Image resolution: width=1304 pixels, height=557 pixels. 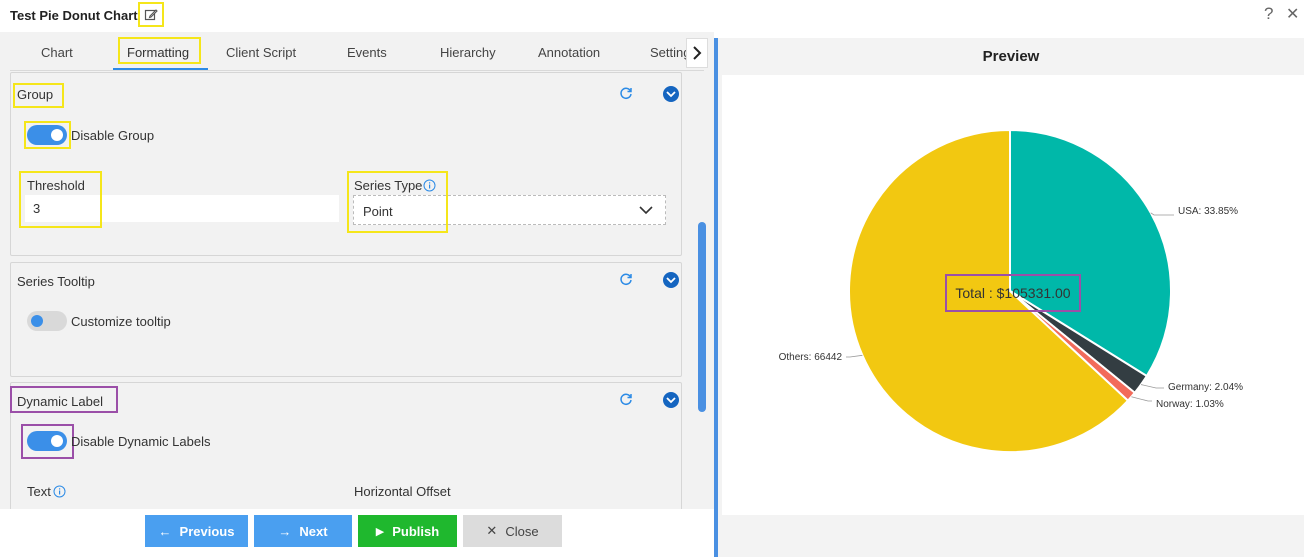 I want to click on series-type-highlight, so click(x=397, y=202).